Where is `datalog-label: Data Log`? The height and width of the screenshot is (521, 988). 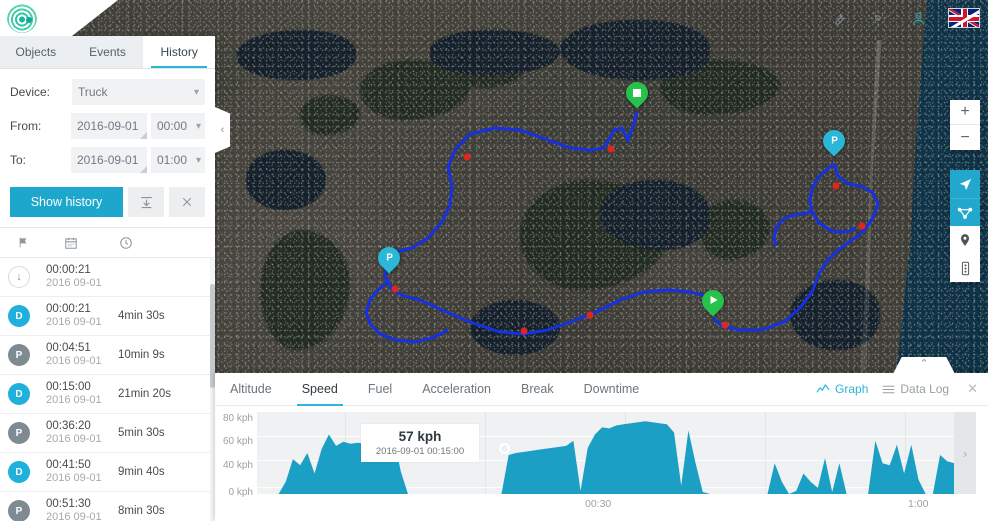
datalog-label: Data Log is located at coordinates (925, 389).